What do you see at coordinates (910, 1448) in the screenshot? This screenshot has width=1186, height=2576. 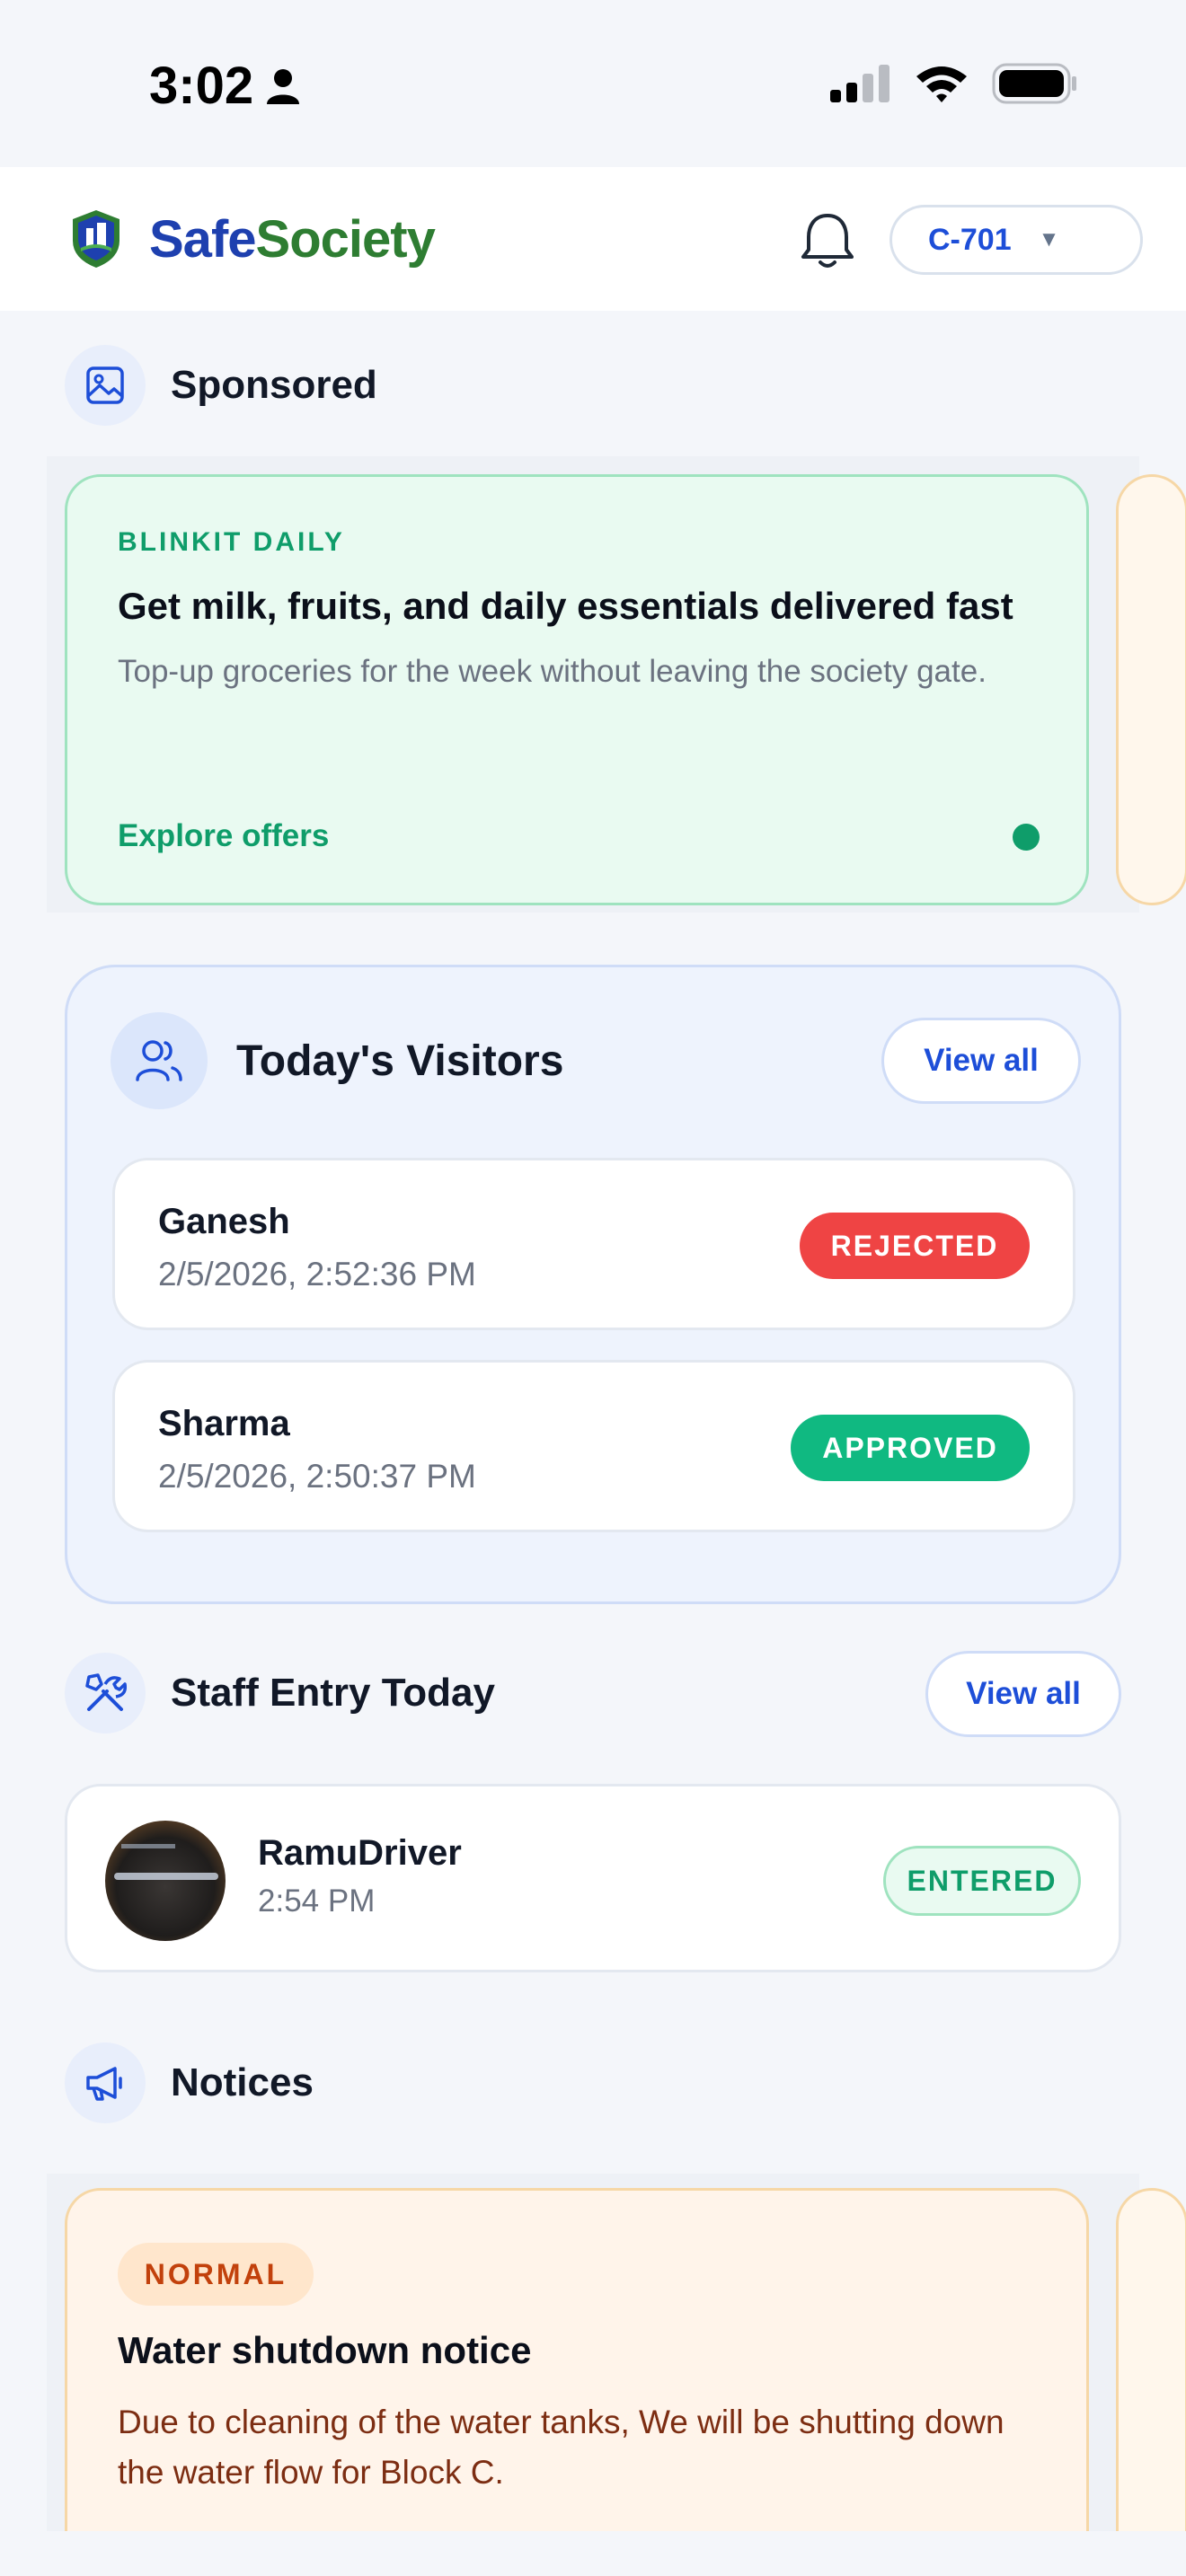 I see `status-badge-approved: APPROVED` at bounding box center [910, 1448].